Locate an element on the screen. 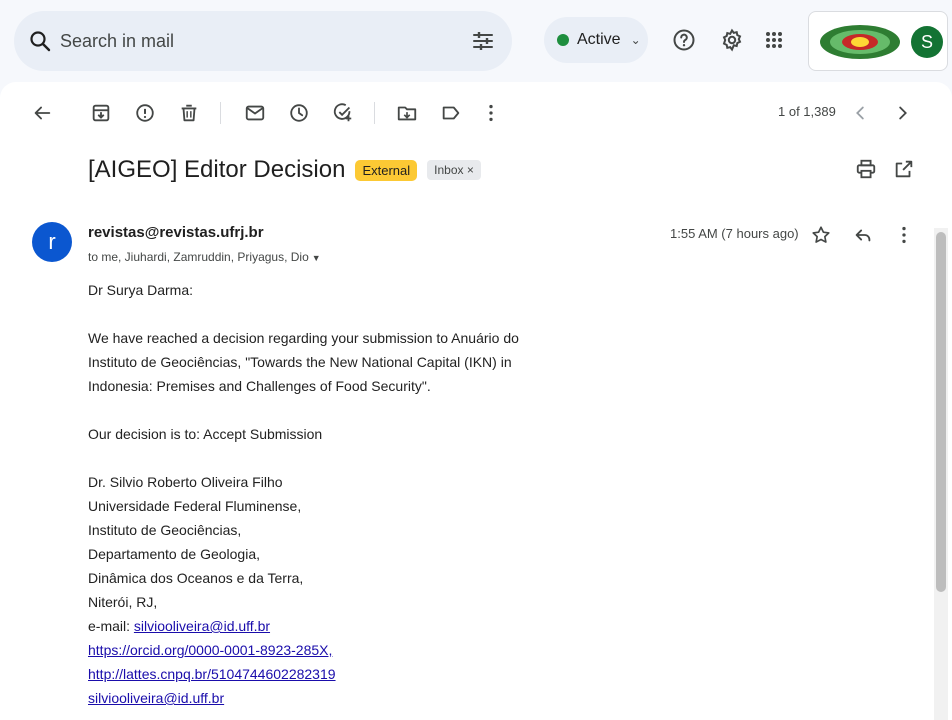  status-dropdown: Active ⌄ is located at coordinates (596, 40).